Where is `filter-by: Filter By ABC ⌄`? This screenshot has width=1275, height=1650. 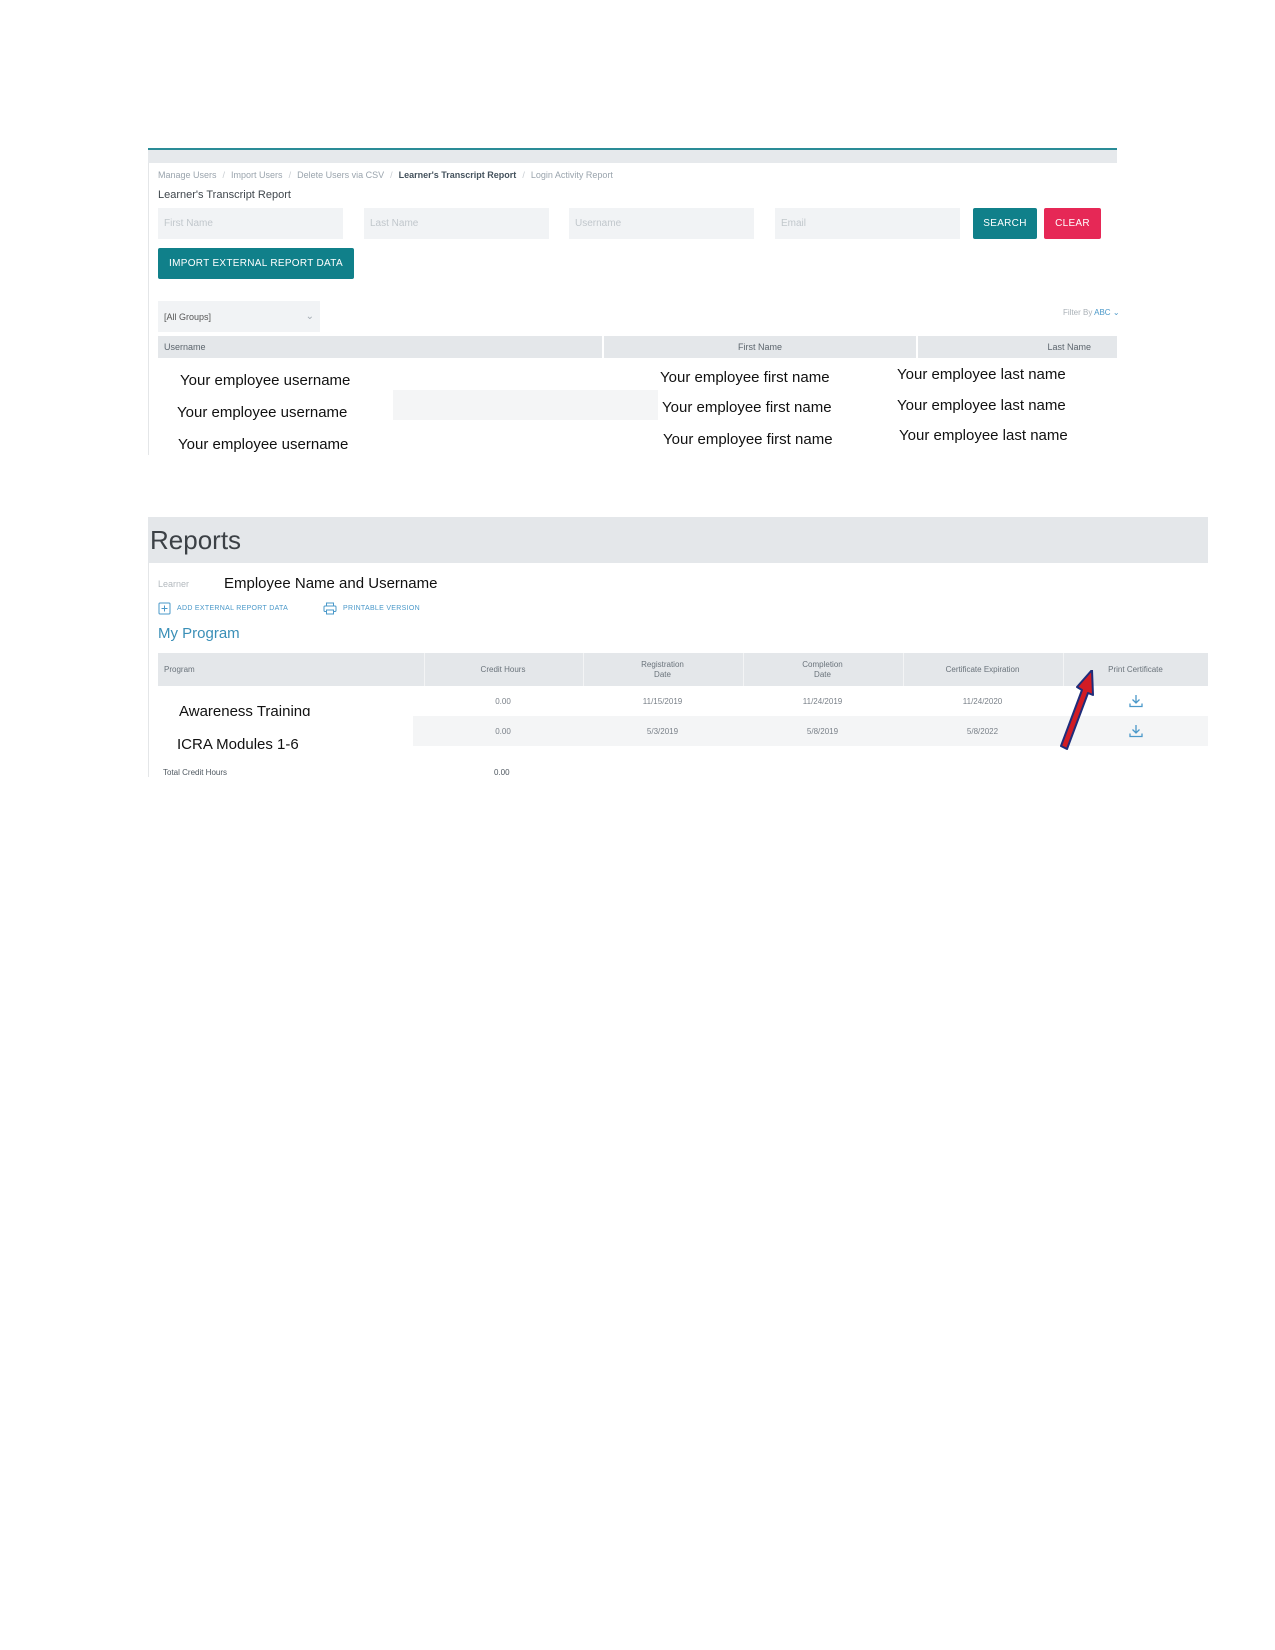 filter-by: Filter By ABC ⌄ is located at coordinates (1091, 312).